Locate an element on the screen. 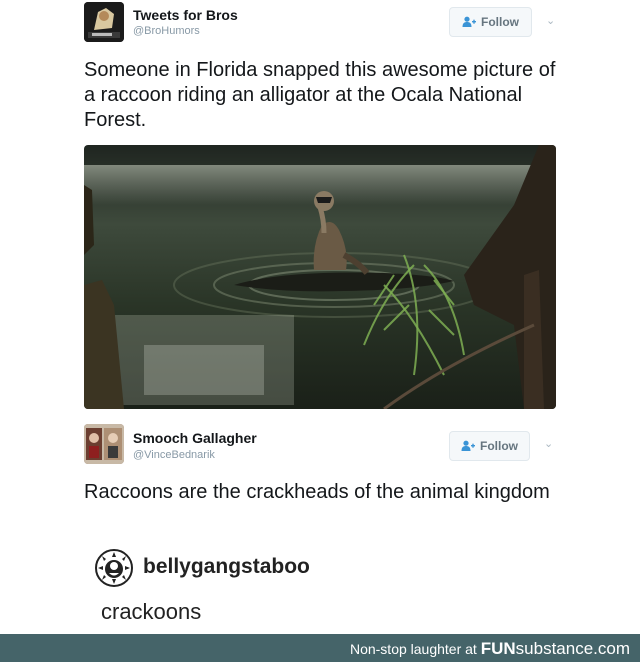 Image resolution: width=640 pixels, height=662 pixels. user-handle: @BroHumors is located at coordinates (166, 31).